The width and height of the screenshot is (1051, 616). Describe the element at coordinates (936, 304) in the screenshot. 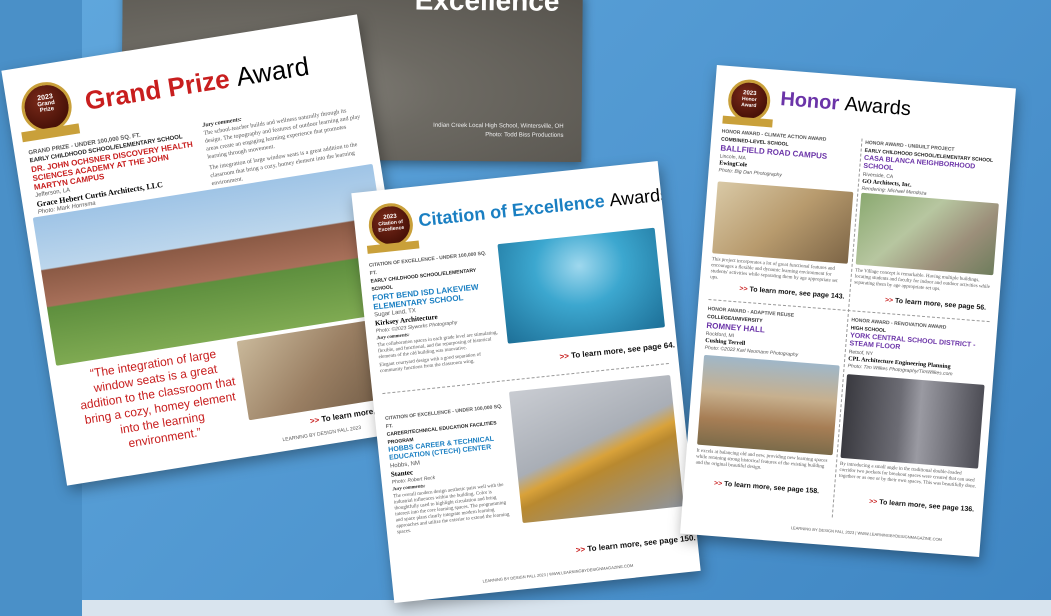

I see `honor-learn-more-2: >> To learn more, see page 56.` at that location.